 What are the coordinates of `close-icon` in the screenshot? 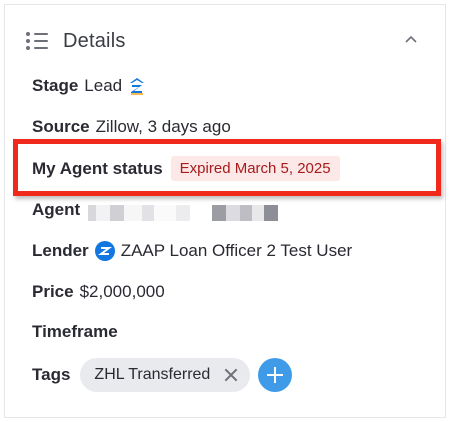 It's located at (231, 375).